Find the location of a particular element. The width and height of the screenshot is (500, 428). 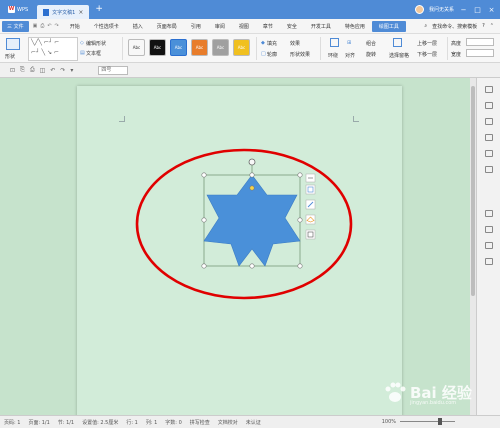

maximize-button: □ is located at coordinates (477, 10).